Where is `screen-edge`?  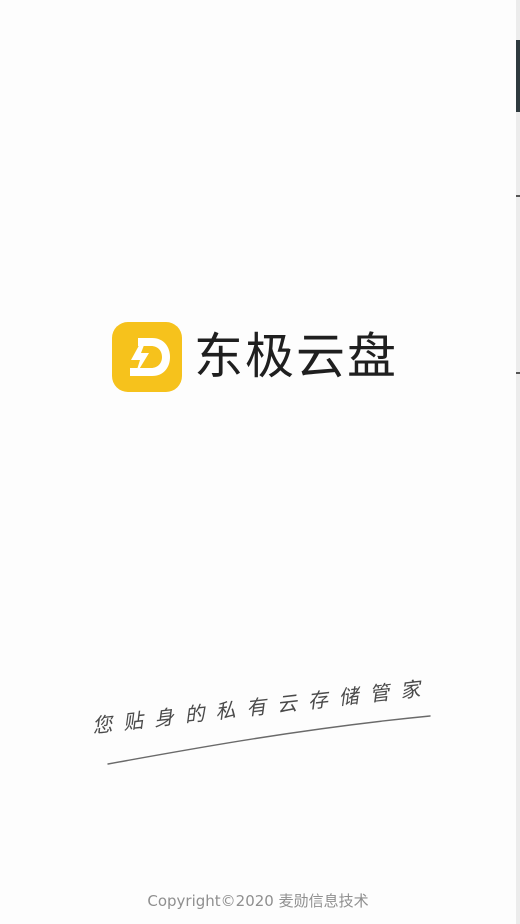
screen-edge is located at coordinates (518, 462).